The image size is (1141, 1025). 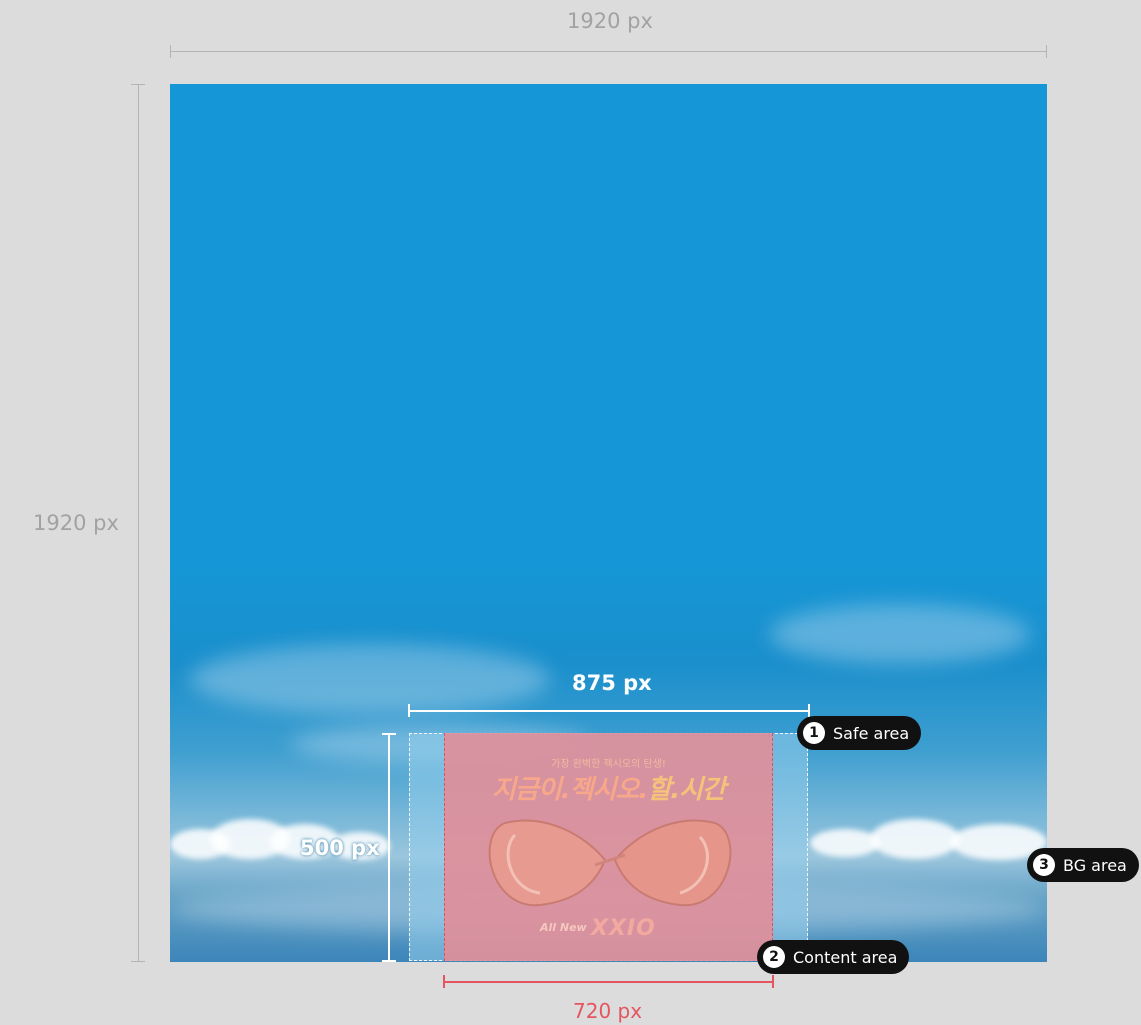 I want to click on top-dimension-tick-right, so click(x=1046, y=51).